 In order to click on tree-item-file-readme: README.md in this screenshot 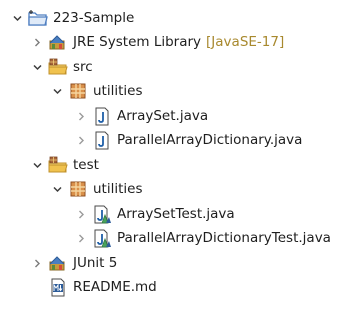, I will do `click(93, 287)`.